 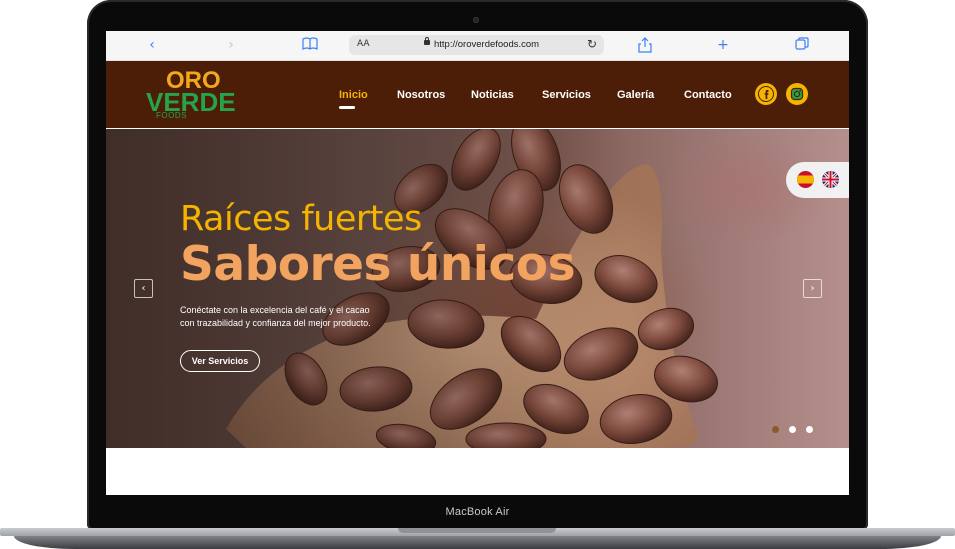 I want to click on nav-inicio: Inicio, so click(x=353, y=95).